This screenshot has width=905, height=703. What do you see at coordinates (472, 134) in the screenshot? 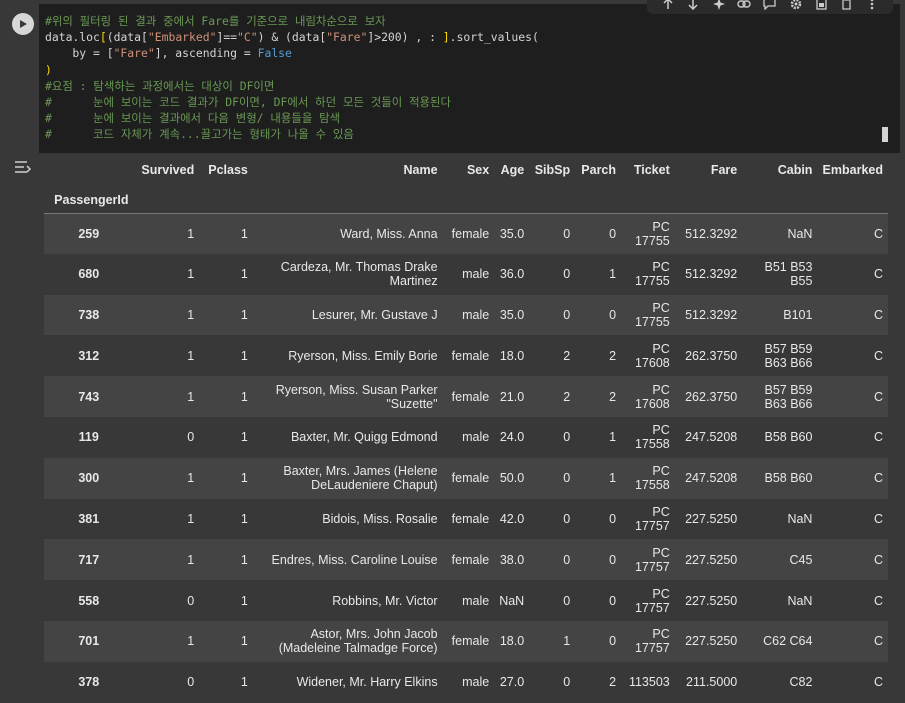
I see `code-line: # 코드 자체가 계속...끌고가는 형태가 나올 수 있음` at bounding box center [472, 134].